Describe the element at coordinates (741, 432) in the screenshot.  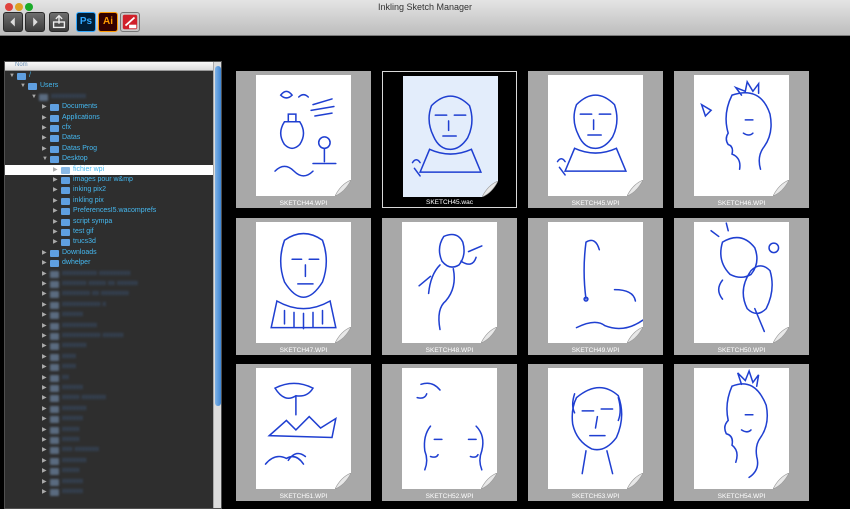
I see `sketch-thumbnail: SKETCH54.WPI` at that location.